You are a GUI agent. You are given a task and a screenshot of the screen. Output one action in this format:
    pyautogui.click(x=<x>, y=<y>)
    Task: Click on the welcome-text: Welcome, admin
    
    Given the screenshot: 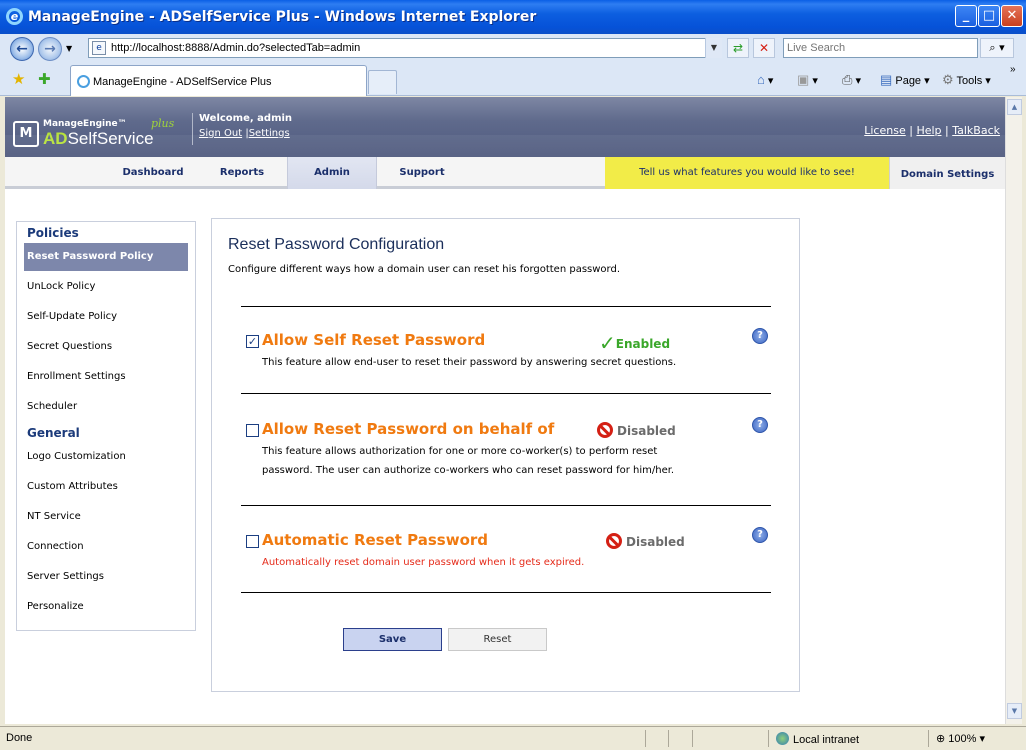 What is the action you would take?
    pyautogui.click(x=246, y=118)
    